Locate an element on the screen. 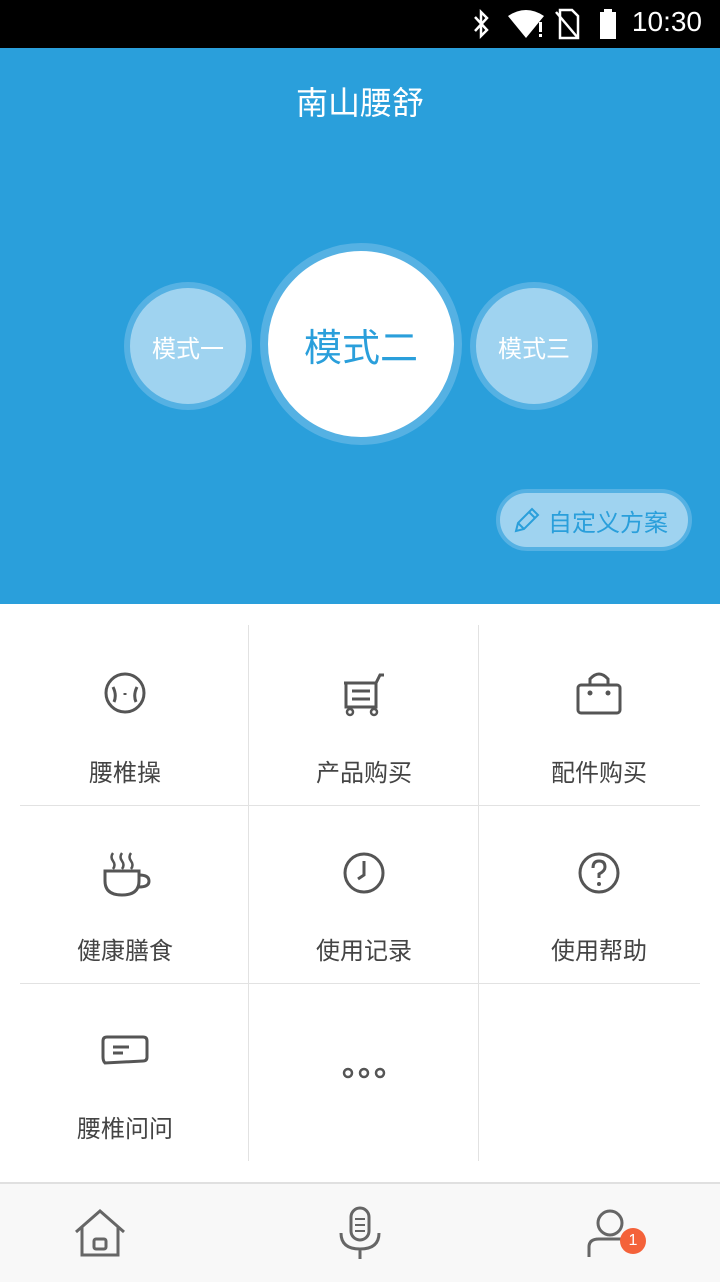  mode-three-label: 模式三 is located at coordinates (534, 348).